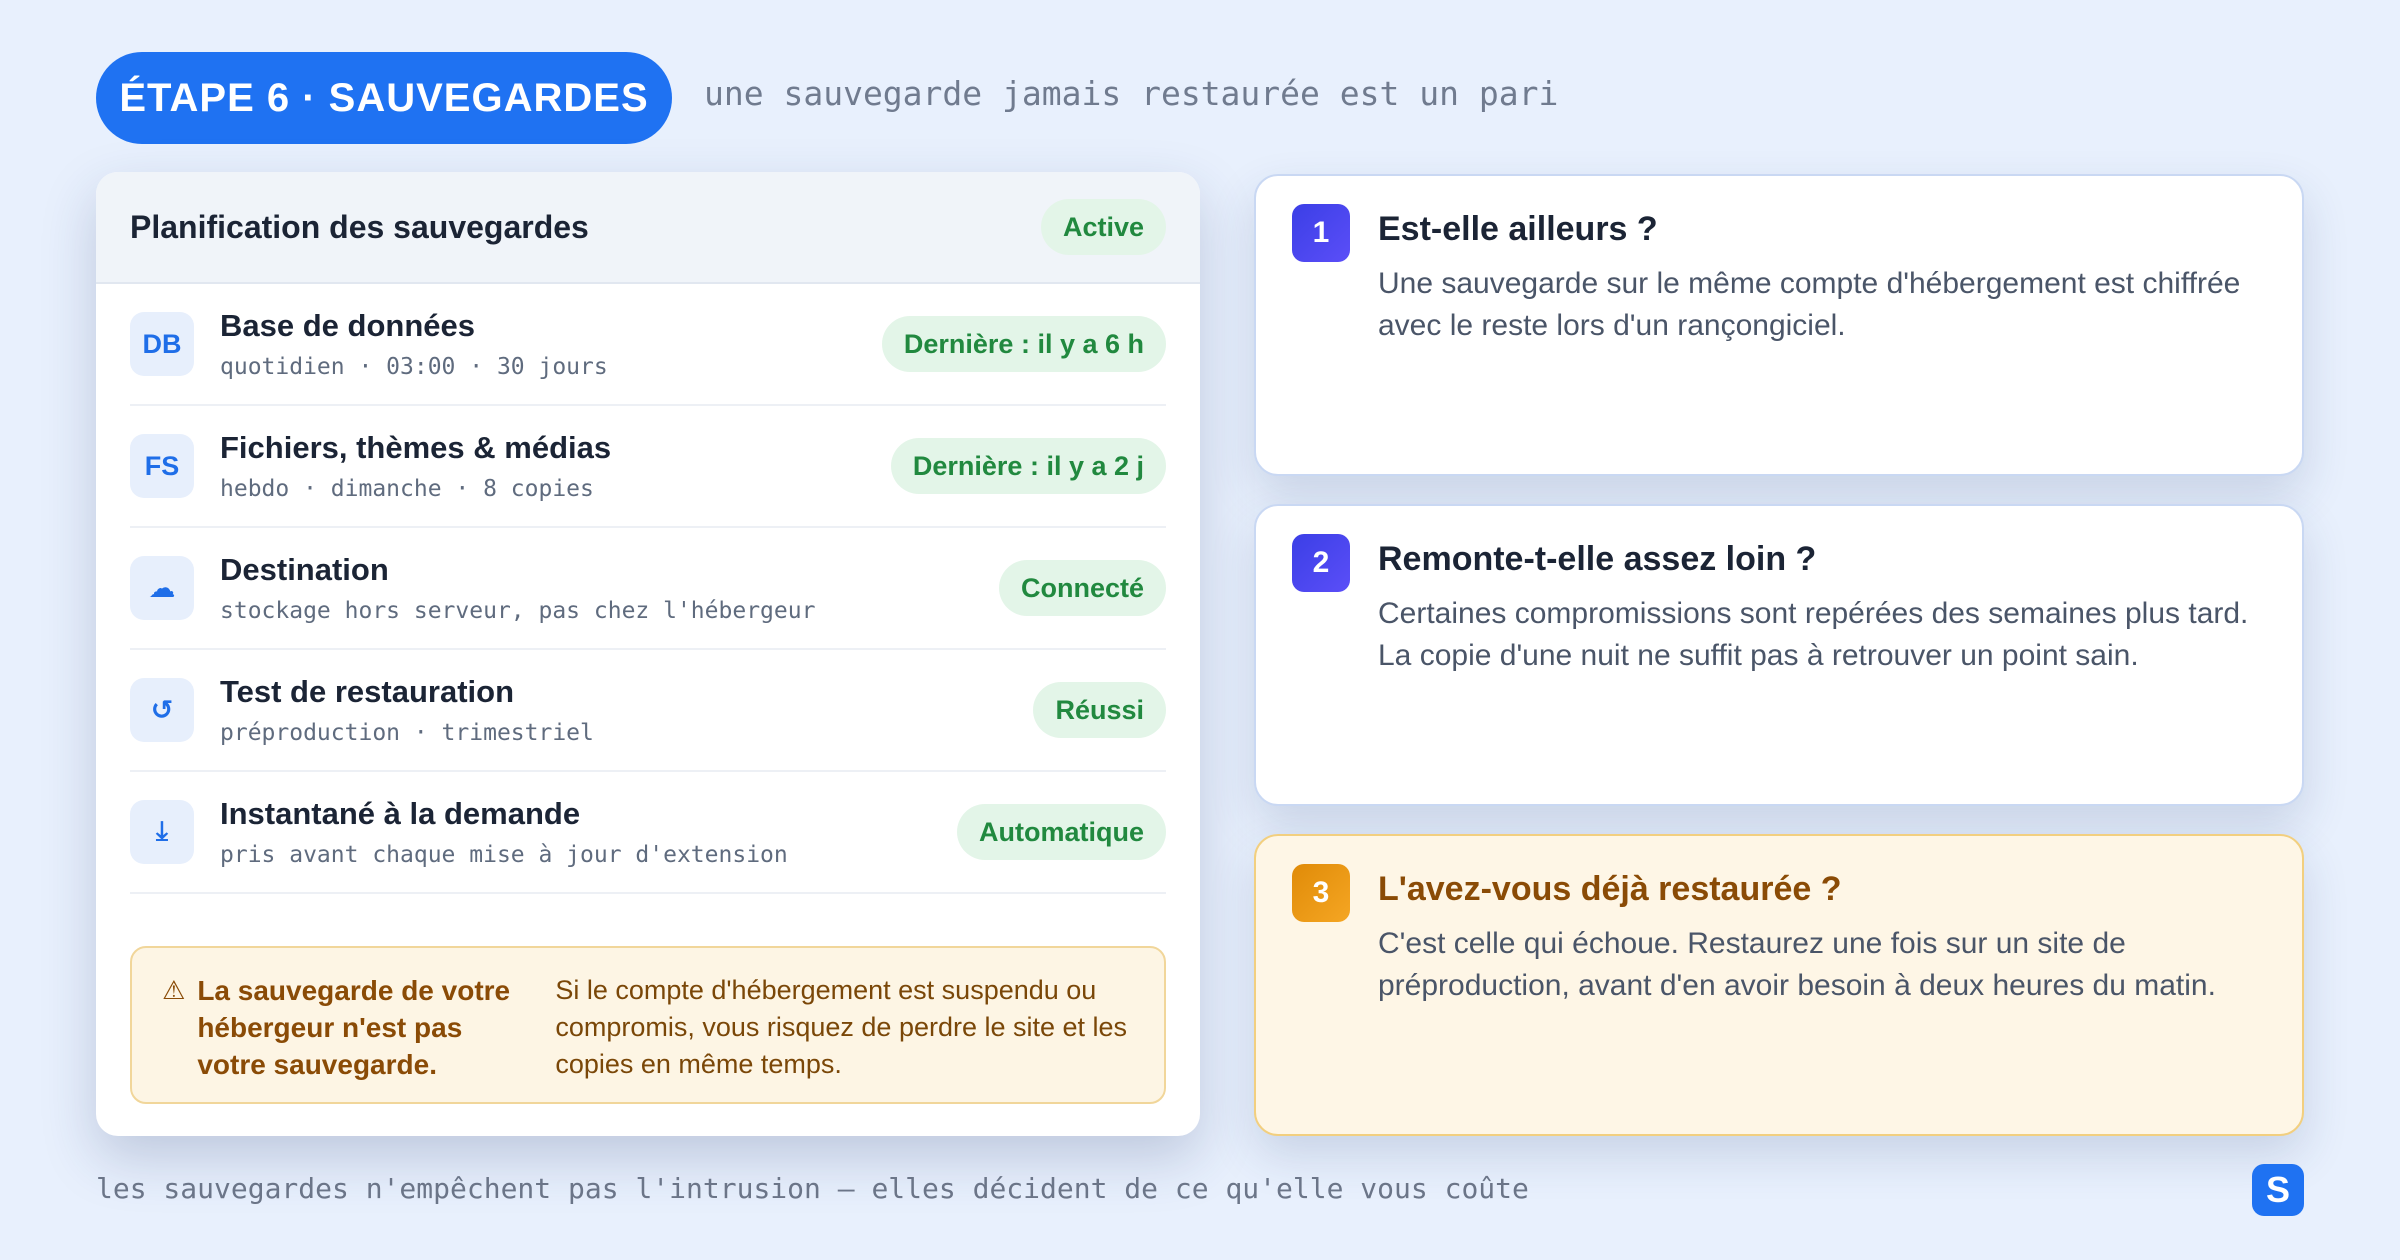  I want to click on question-title: Est-elle ailleurs ?, so click(1518, 229).